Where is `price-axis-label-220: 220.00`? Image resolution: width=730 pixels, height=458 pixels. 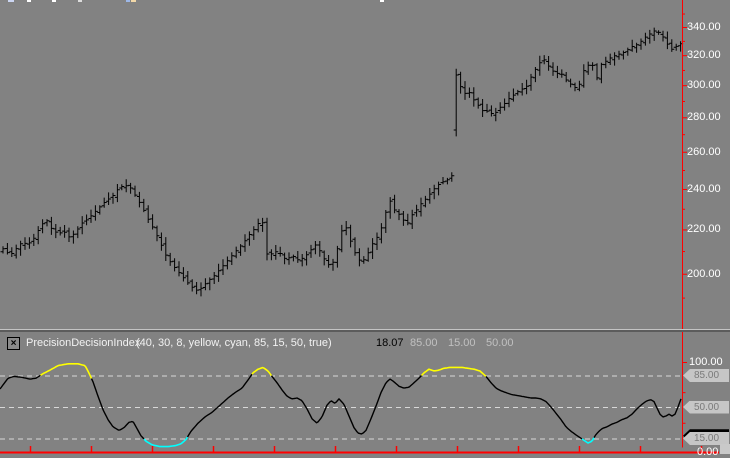 price-axis-label-220: 220.00 is located at coordinates (704, 229).